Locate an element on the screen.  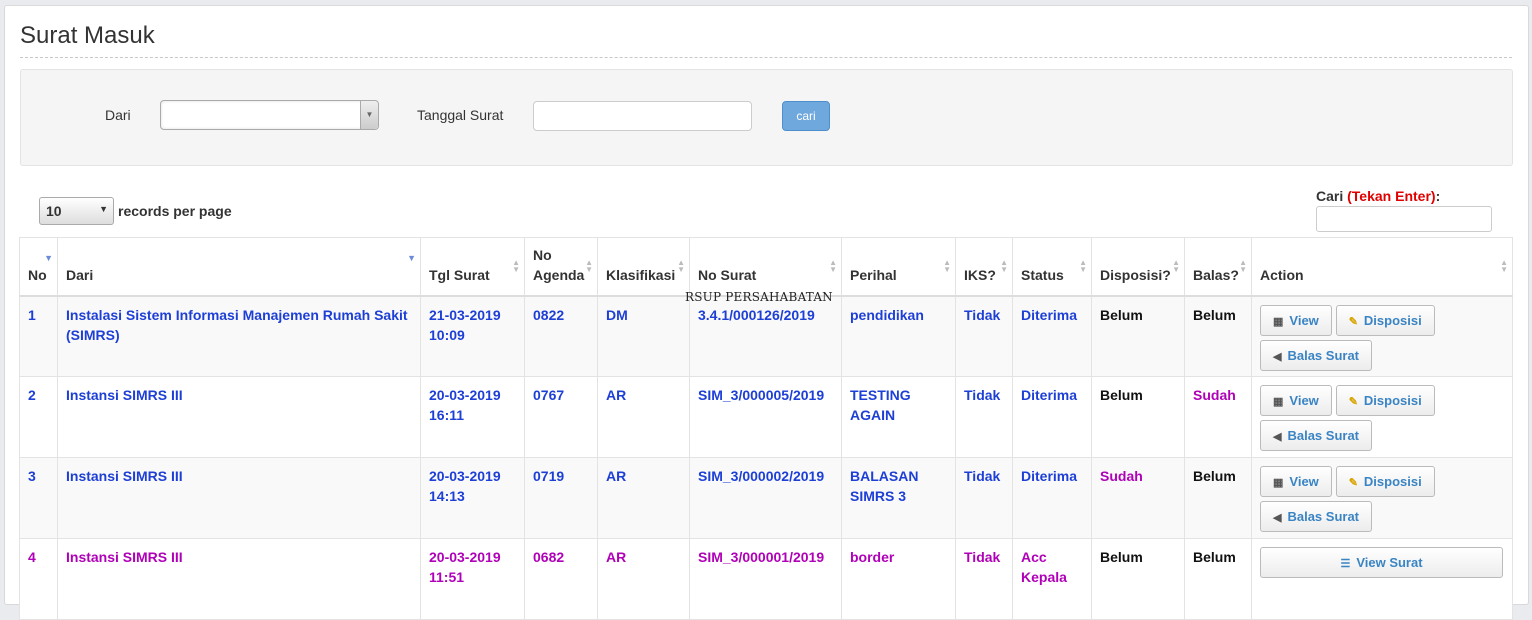
cell-agenda: 0767 is located at coordinates (561, 417).